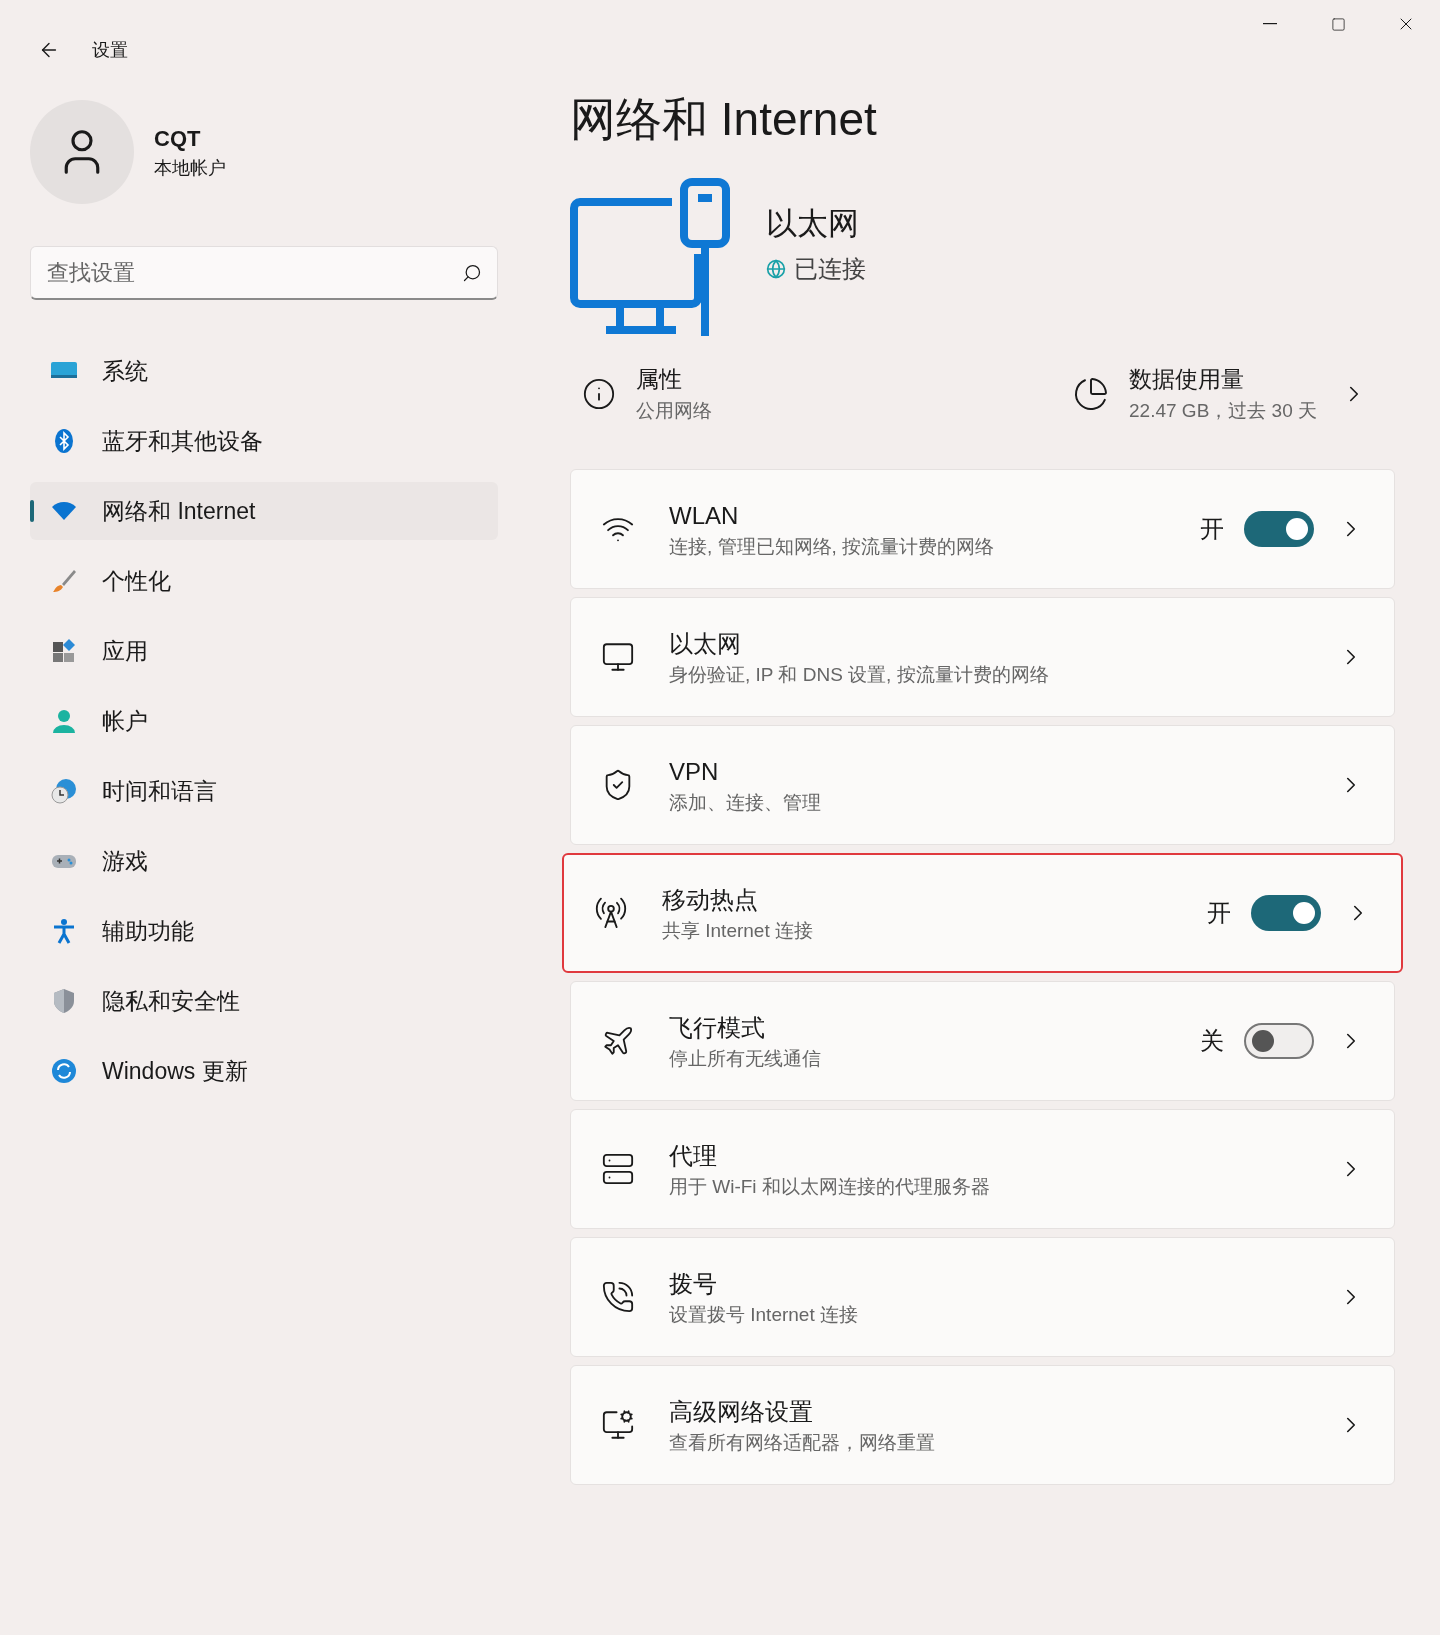 Image resolution: width=1440 pixels, height=1635 pixels. I want to click on nav-item: 游戏, so click(264, 861).